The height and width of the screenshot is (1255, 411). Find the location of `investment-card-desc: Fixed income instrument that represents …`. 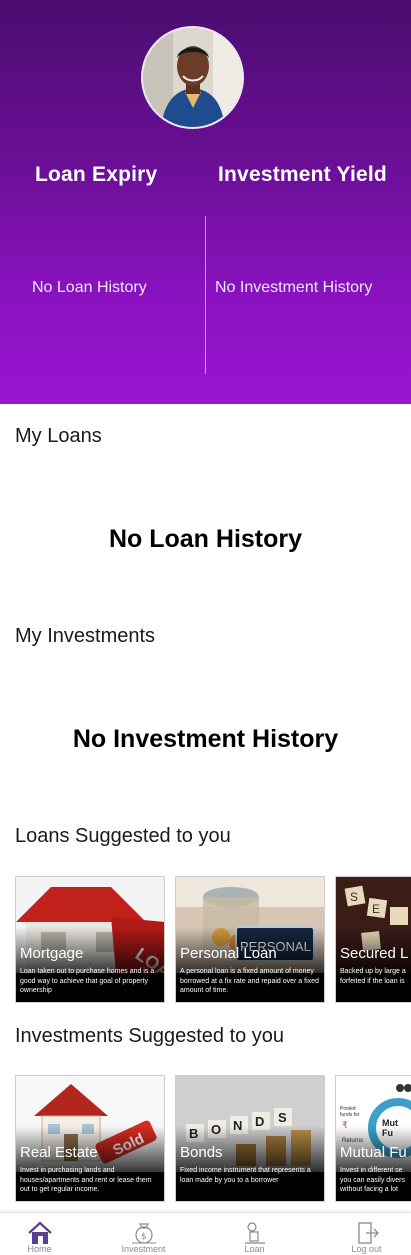

investment-card-desc: Fixed income instrument that represents … is located at coordinates (245, 1175).